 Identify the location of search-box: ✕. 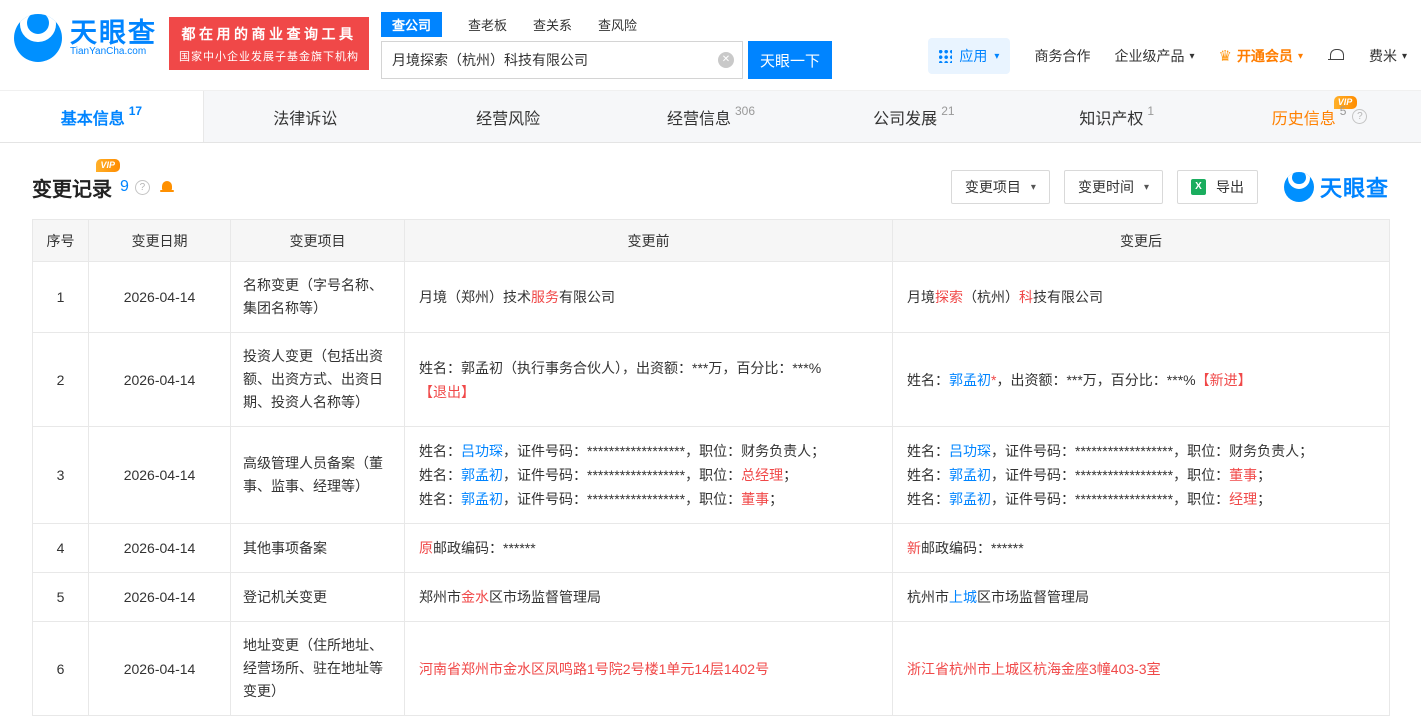
(562, 60).